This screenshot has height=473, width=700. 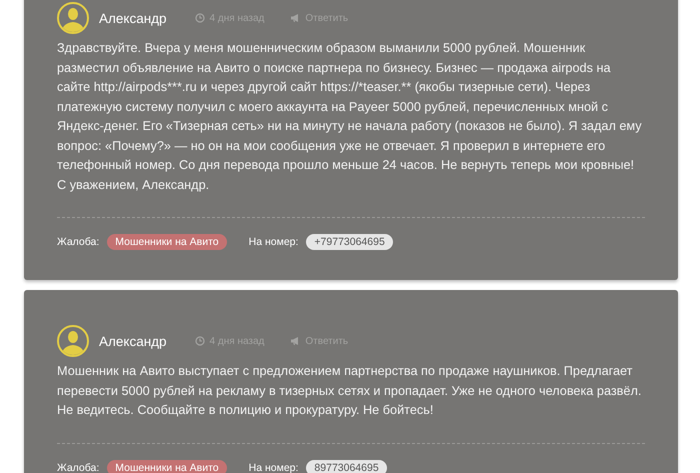 What do you see at coordinates (73, 341) in the screenshot?
I see `avatar-icon` at bounding box center [73, 341].